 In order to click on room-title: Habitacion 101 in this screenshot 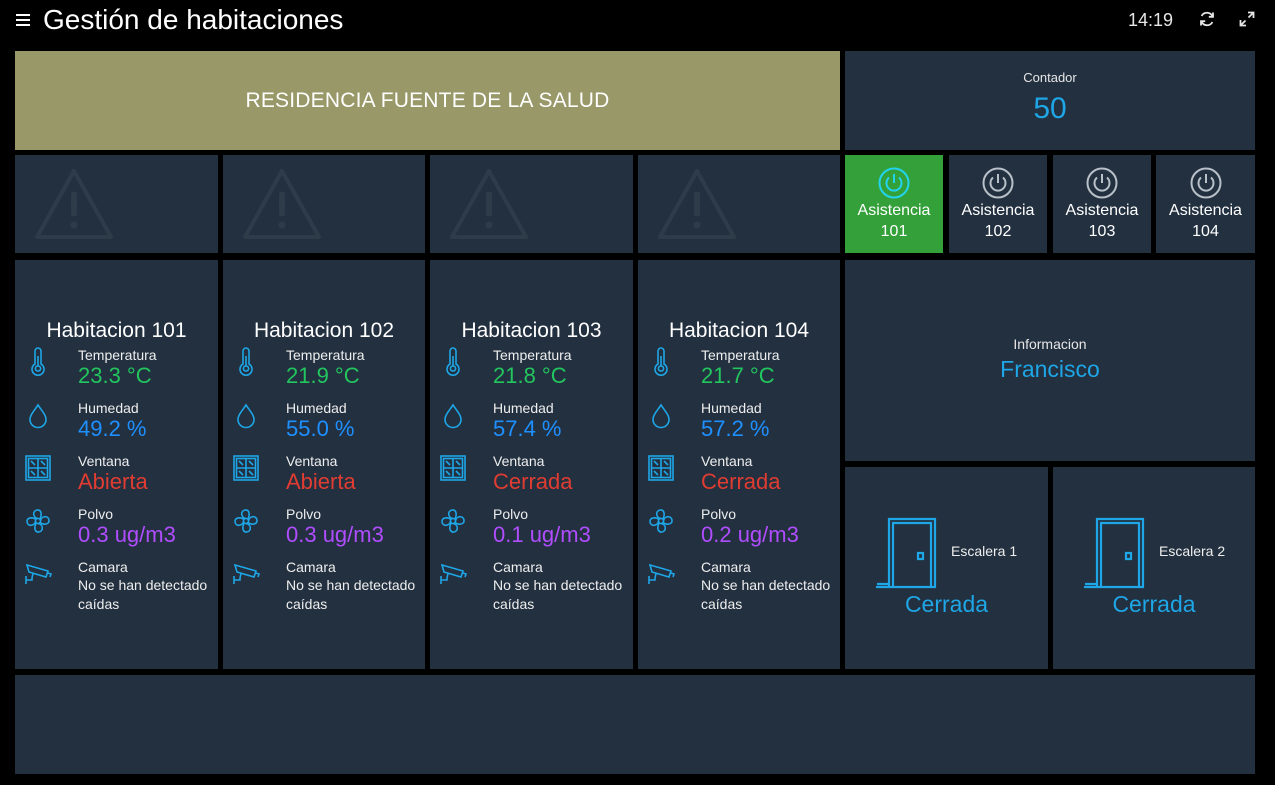, I will do `click(116, 330)`.